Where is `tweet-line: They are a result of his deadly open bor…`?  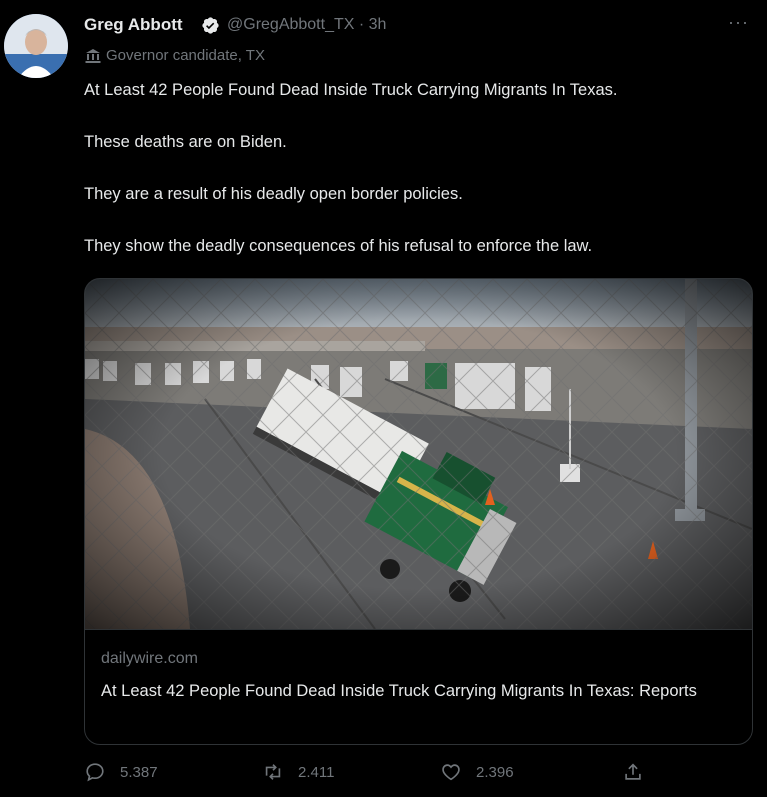 tweet-line: They are a result of his deadly open bor… is located at coordinates (273, 194).